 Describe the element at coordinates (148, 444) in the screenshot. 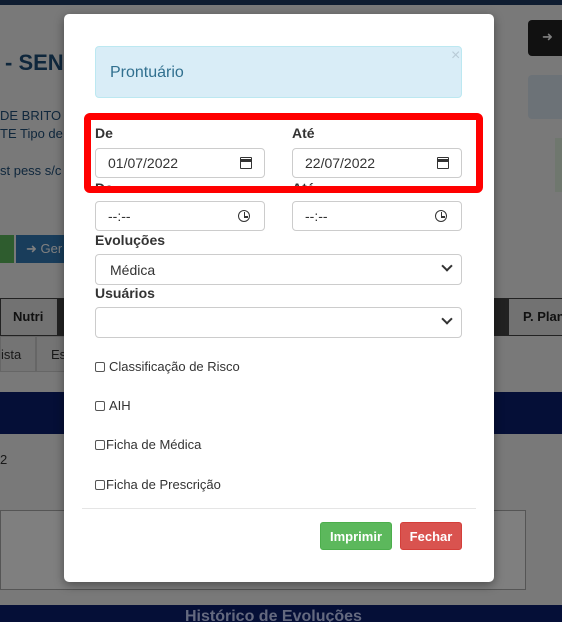

I see `checkbox-ficha-medica: Ficha de Médica` at that location.